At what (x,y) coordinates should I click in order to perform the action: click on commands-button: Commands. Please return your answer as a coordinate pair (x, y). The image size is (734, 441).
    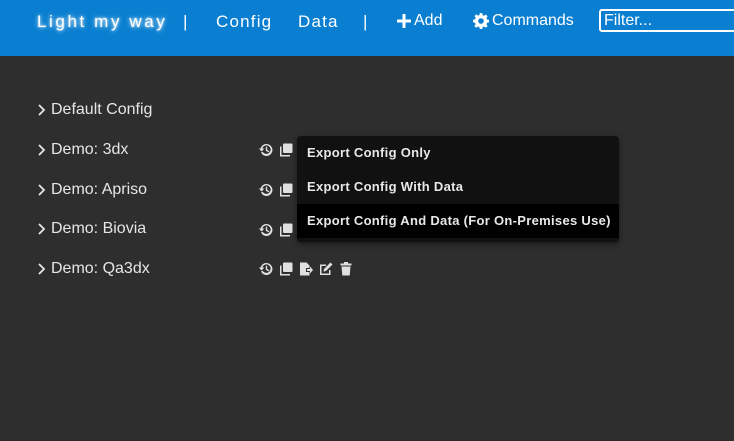
    Looking at the image, I should click on (523, 21).